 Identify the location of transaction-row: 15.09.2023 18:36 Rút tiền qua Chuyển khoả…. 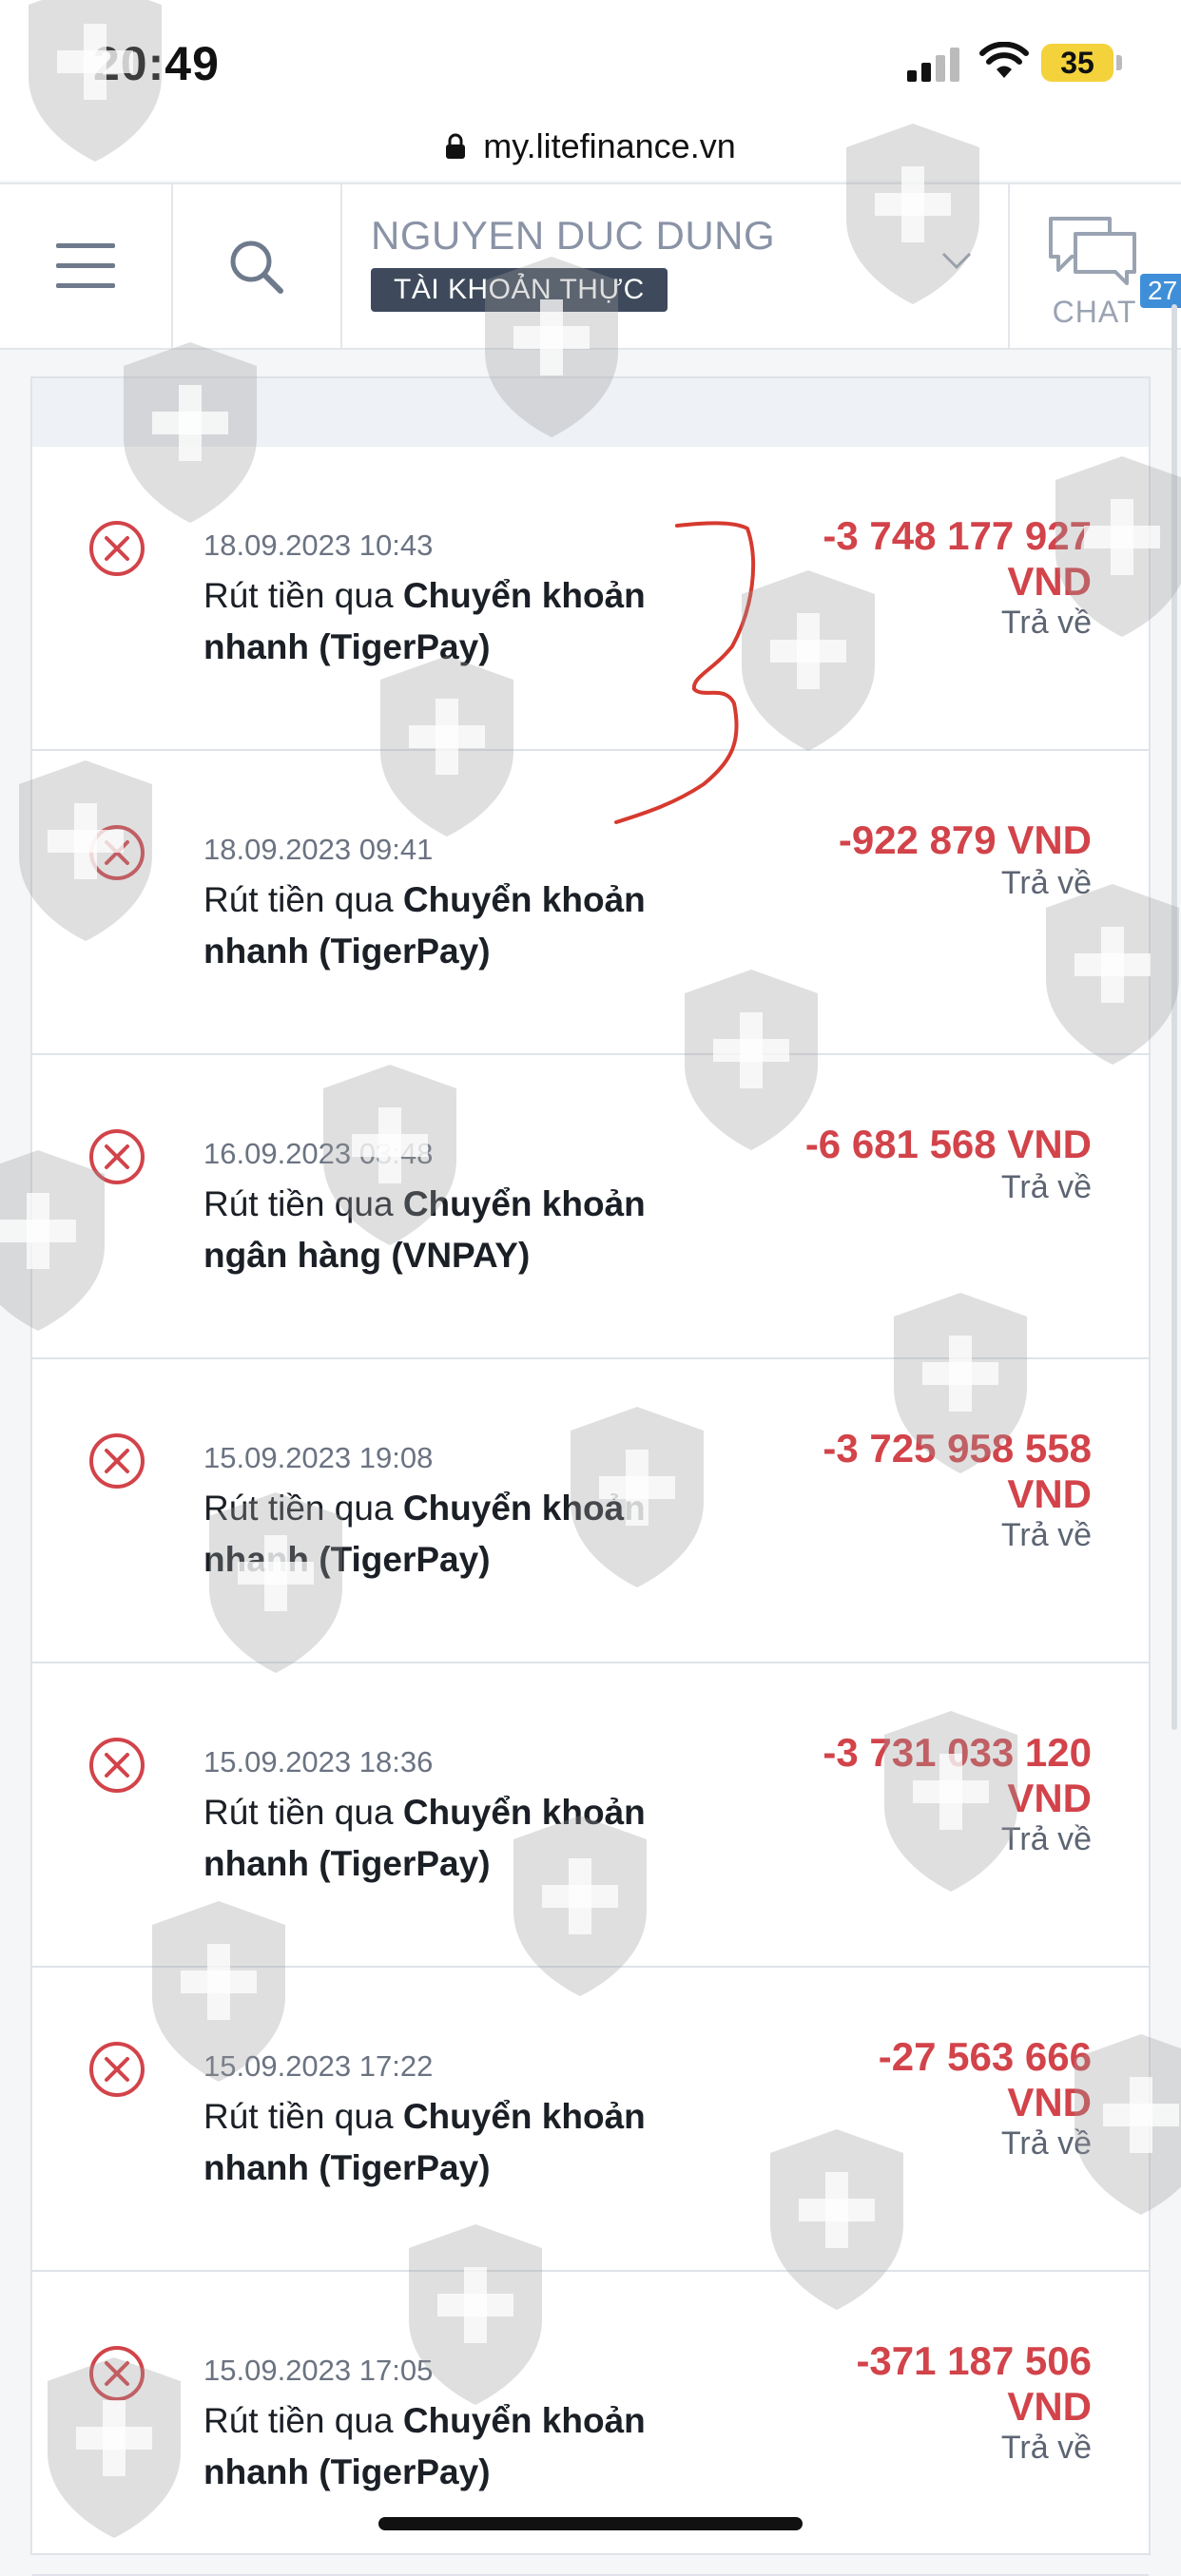
(590, 1816).